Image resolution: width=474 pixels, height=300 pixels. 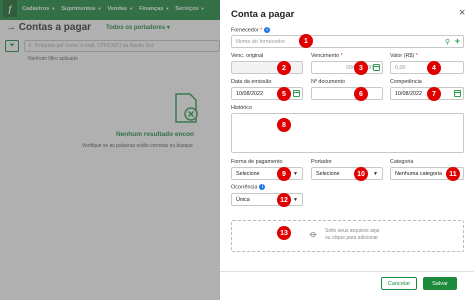 What do you see at coordinates (247, 56) in the screenshot?
I see `venc-original-label: Venc. original` at bounding box center [247, 56].